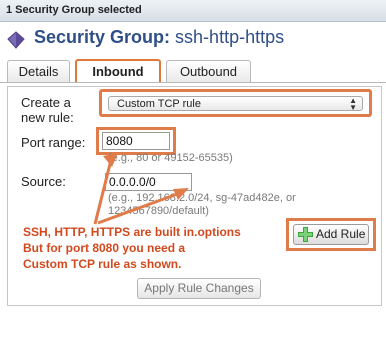 Image resolution: width=386 pixels, height=339 pixels. What do you see at coordinates (199, 288) in the screenshot?
I see `apply-rule-changes-button: Apply Rule Changes` at bounding box center [199, 288].